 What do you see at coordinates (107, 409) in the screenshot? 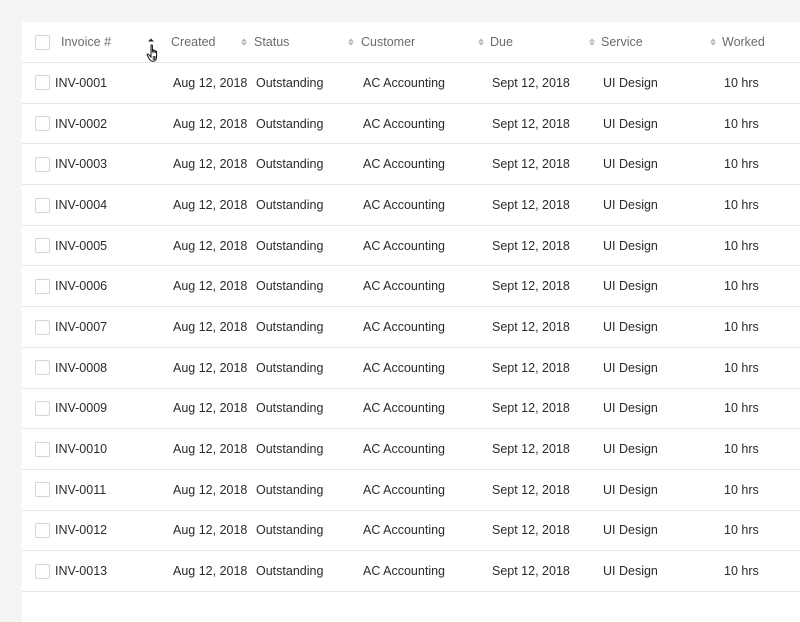
I see `cell-invoice: INV-0009` at bounding box center [107, 409].